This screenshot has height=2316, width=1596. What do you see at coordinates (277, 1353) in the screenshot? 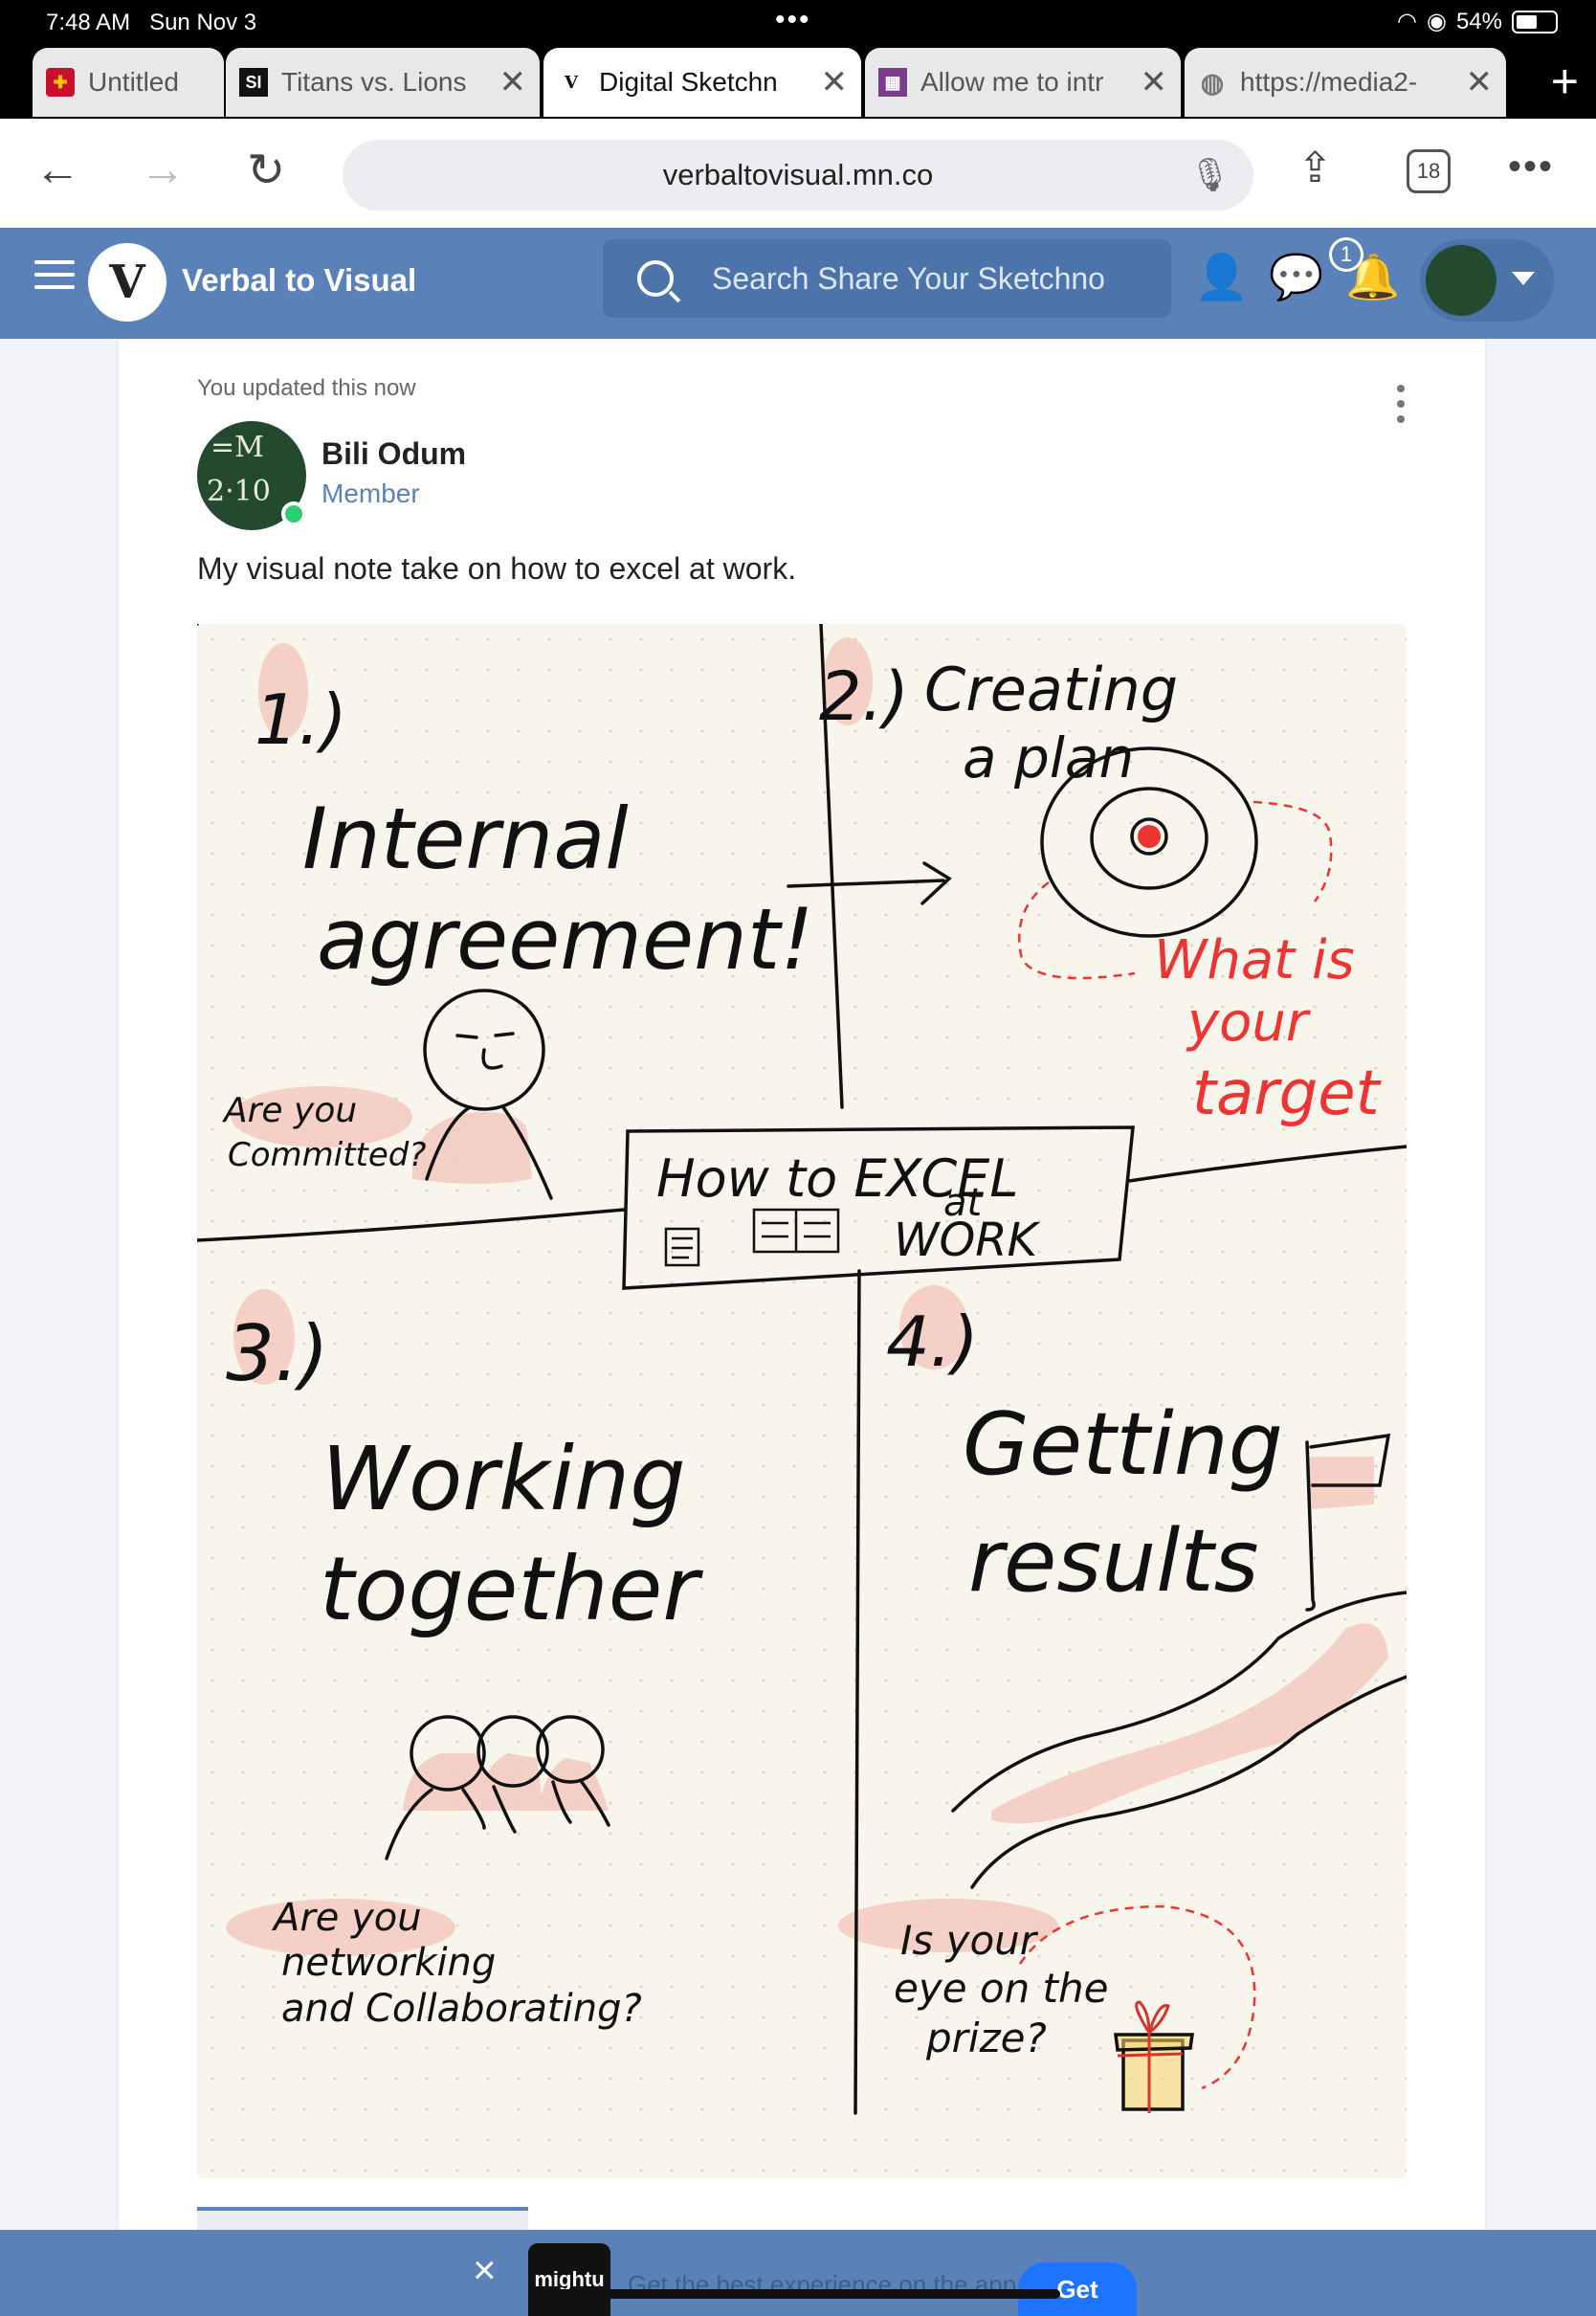
I see `quadrant-3-number: 3.)` at bounding box center [277, 1353].